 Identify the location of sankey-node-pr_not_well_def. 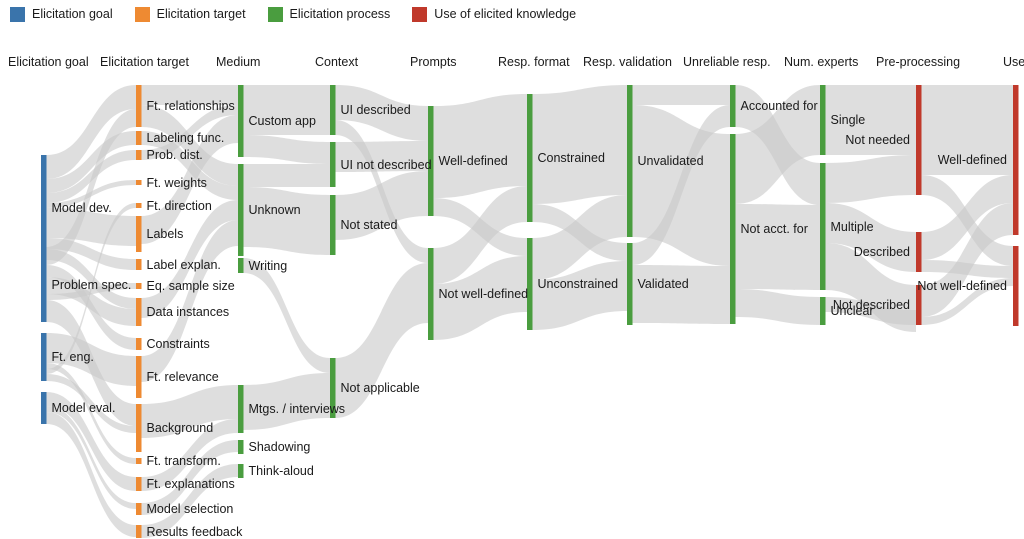
(431, 294).